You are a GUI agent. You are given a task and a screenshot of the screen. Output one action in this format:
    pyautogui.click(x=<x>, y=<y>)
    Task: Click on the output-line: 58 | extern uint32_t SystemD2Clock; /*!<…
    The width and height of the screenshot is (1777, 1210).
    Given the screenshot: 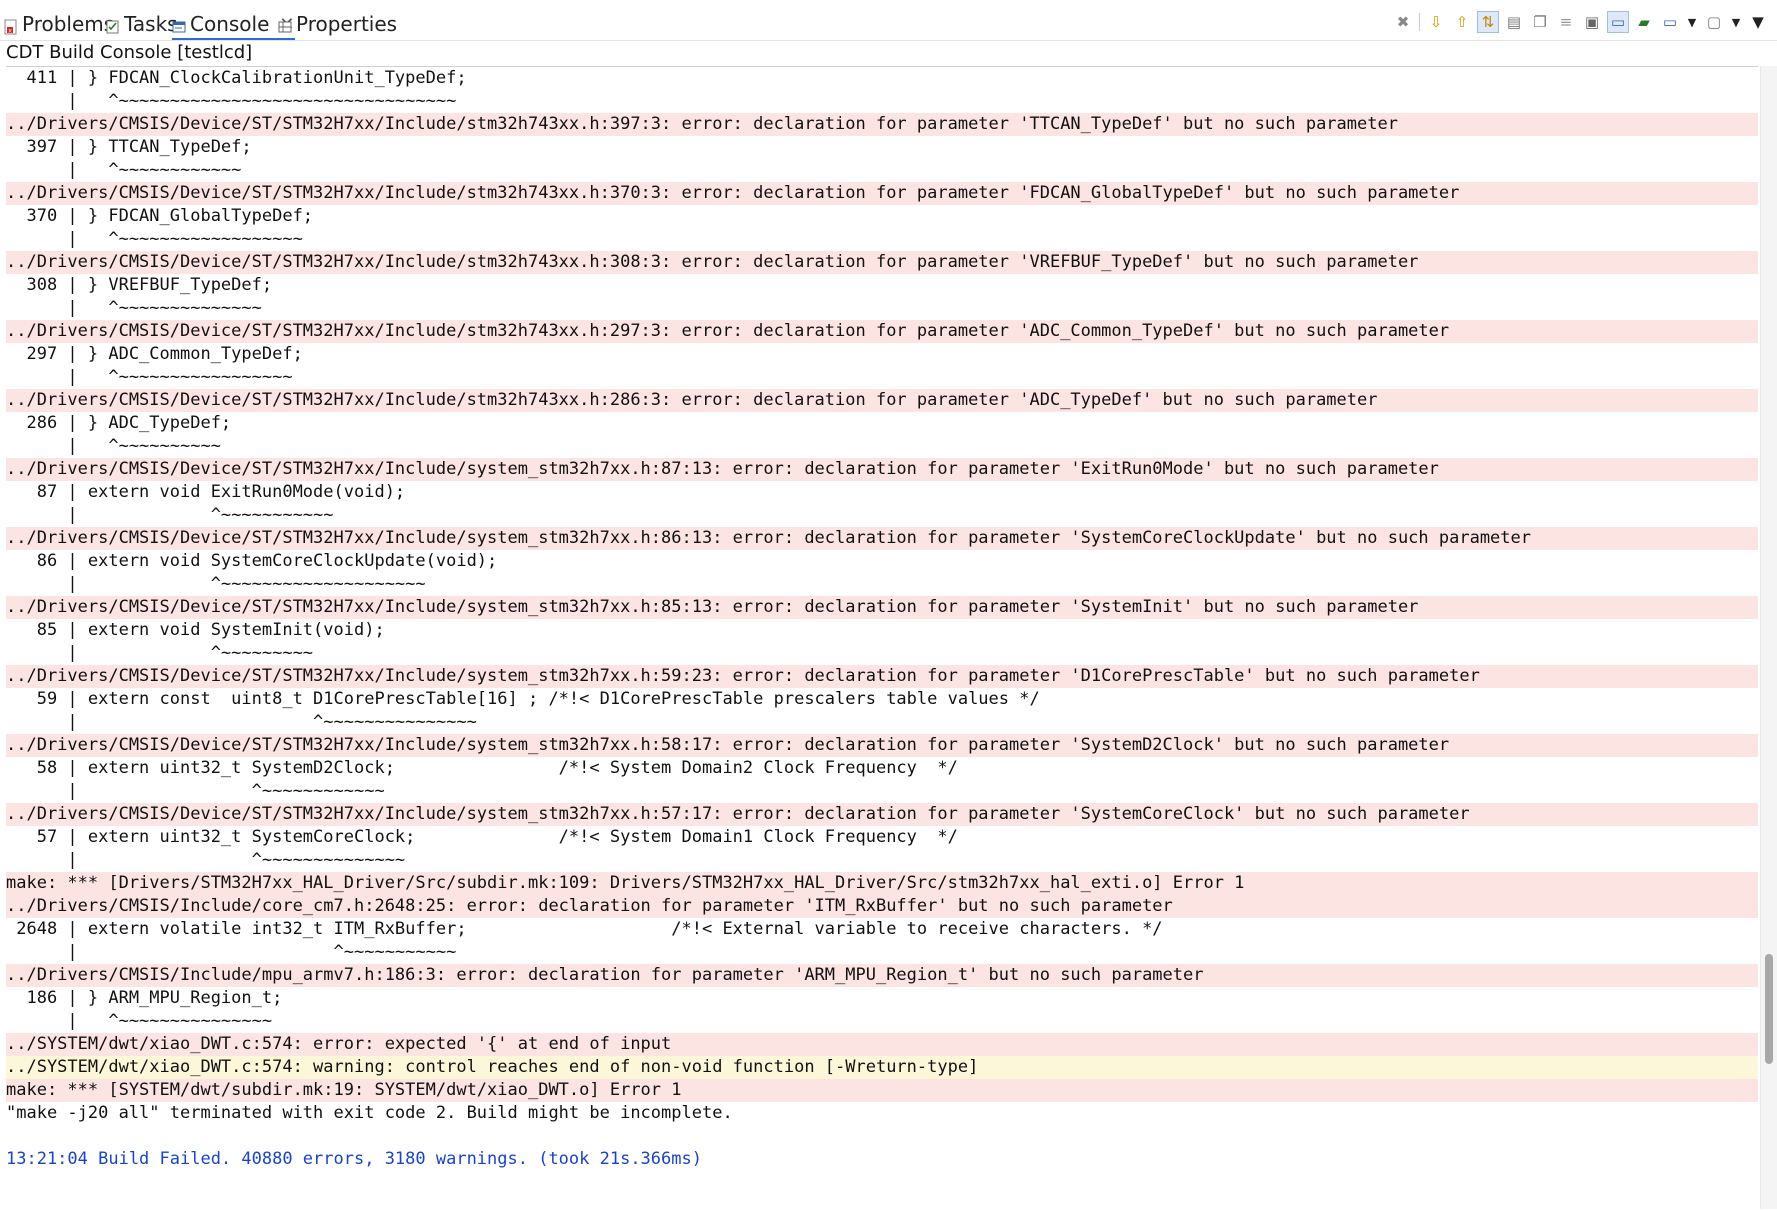 What is the action you would take?
    pyautogui.click(x=482, y=768)
    